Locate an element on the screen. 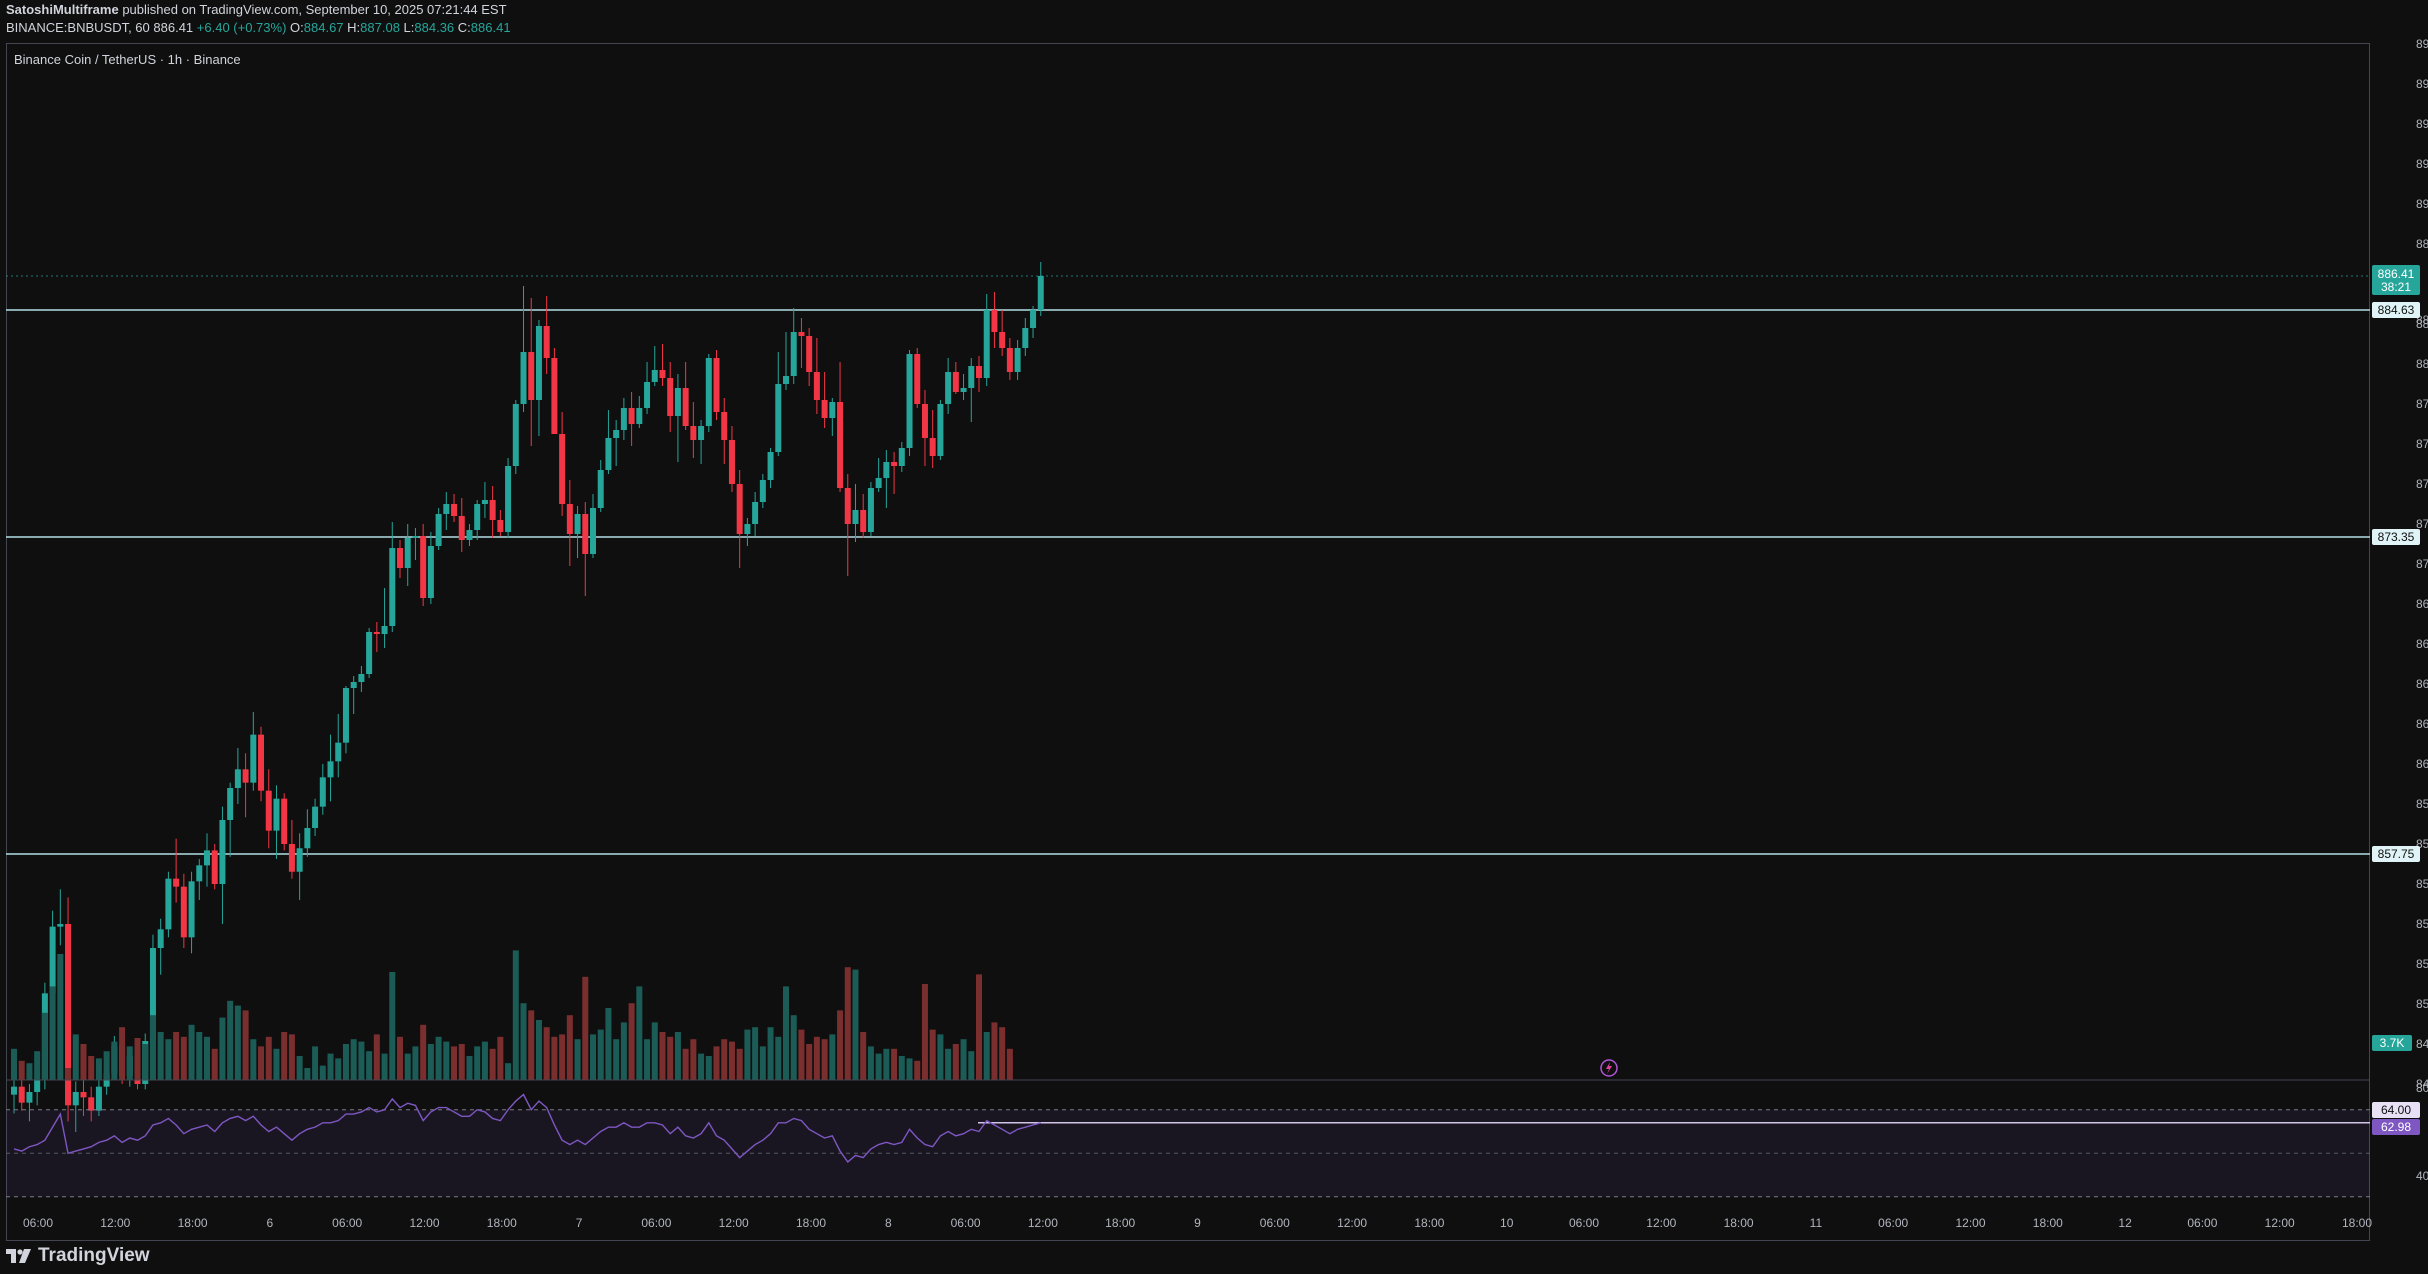  time-axis-tick: 6 is located at coordinates (270, 1223).